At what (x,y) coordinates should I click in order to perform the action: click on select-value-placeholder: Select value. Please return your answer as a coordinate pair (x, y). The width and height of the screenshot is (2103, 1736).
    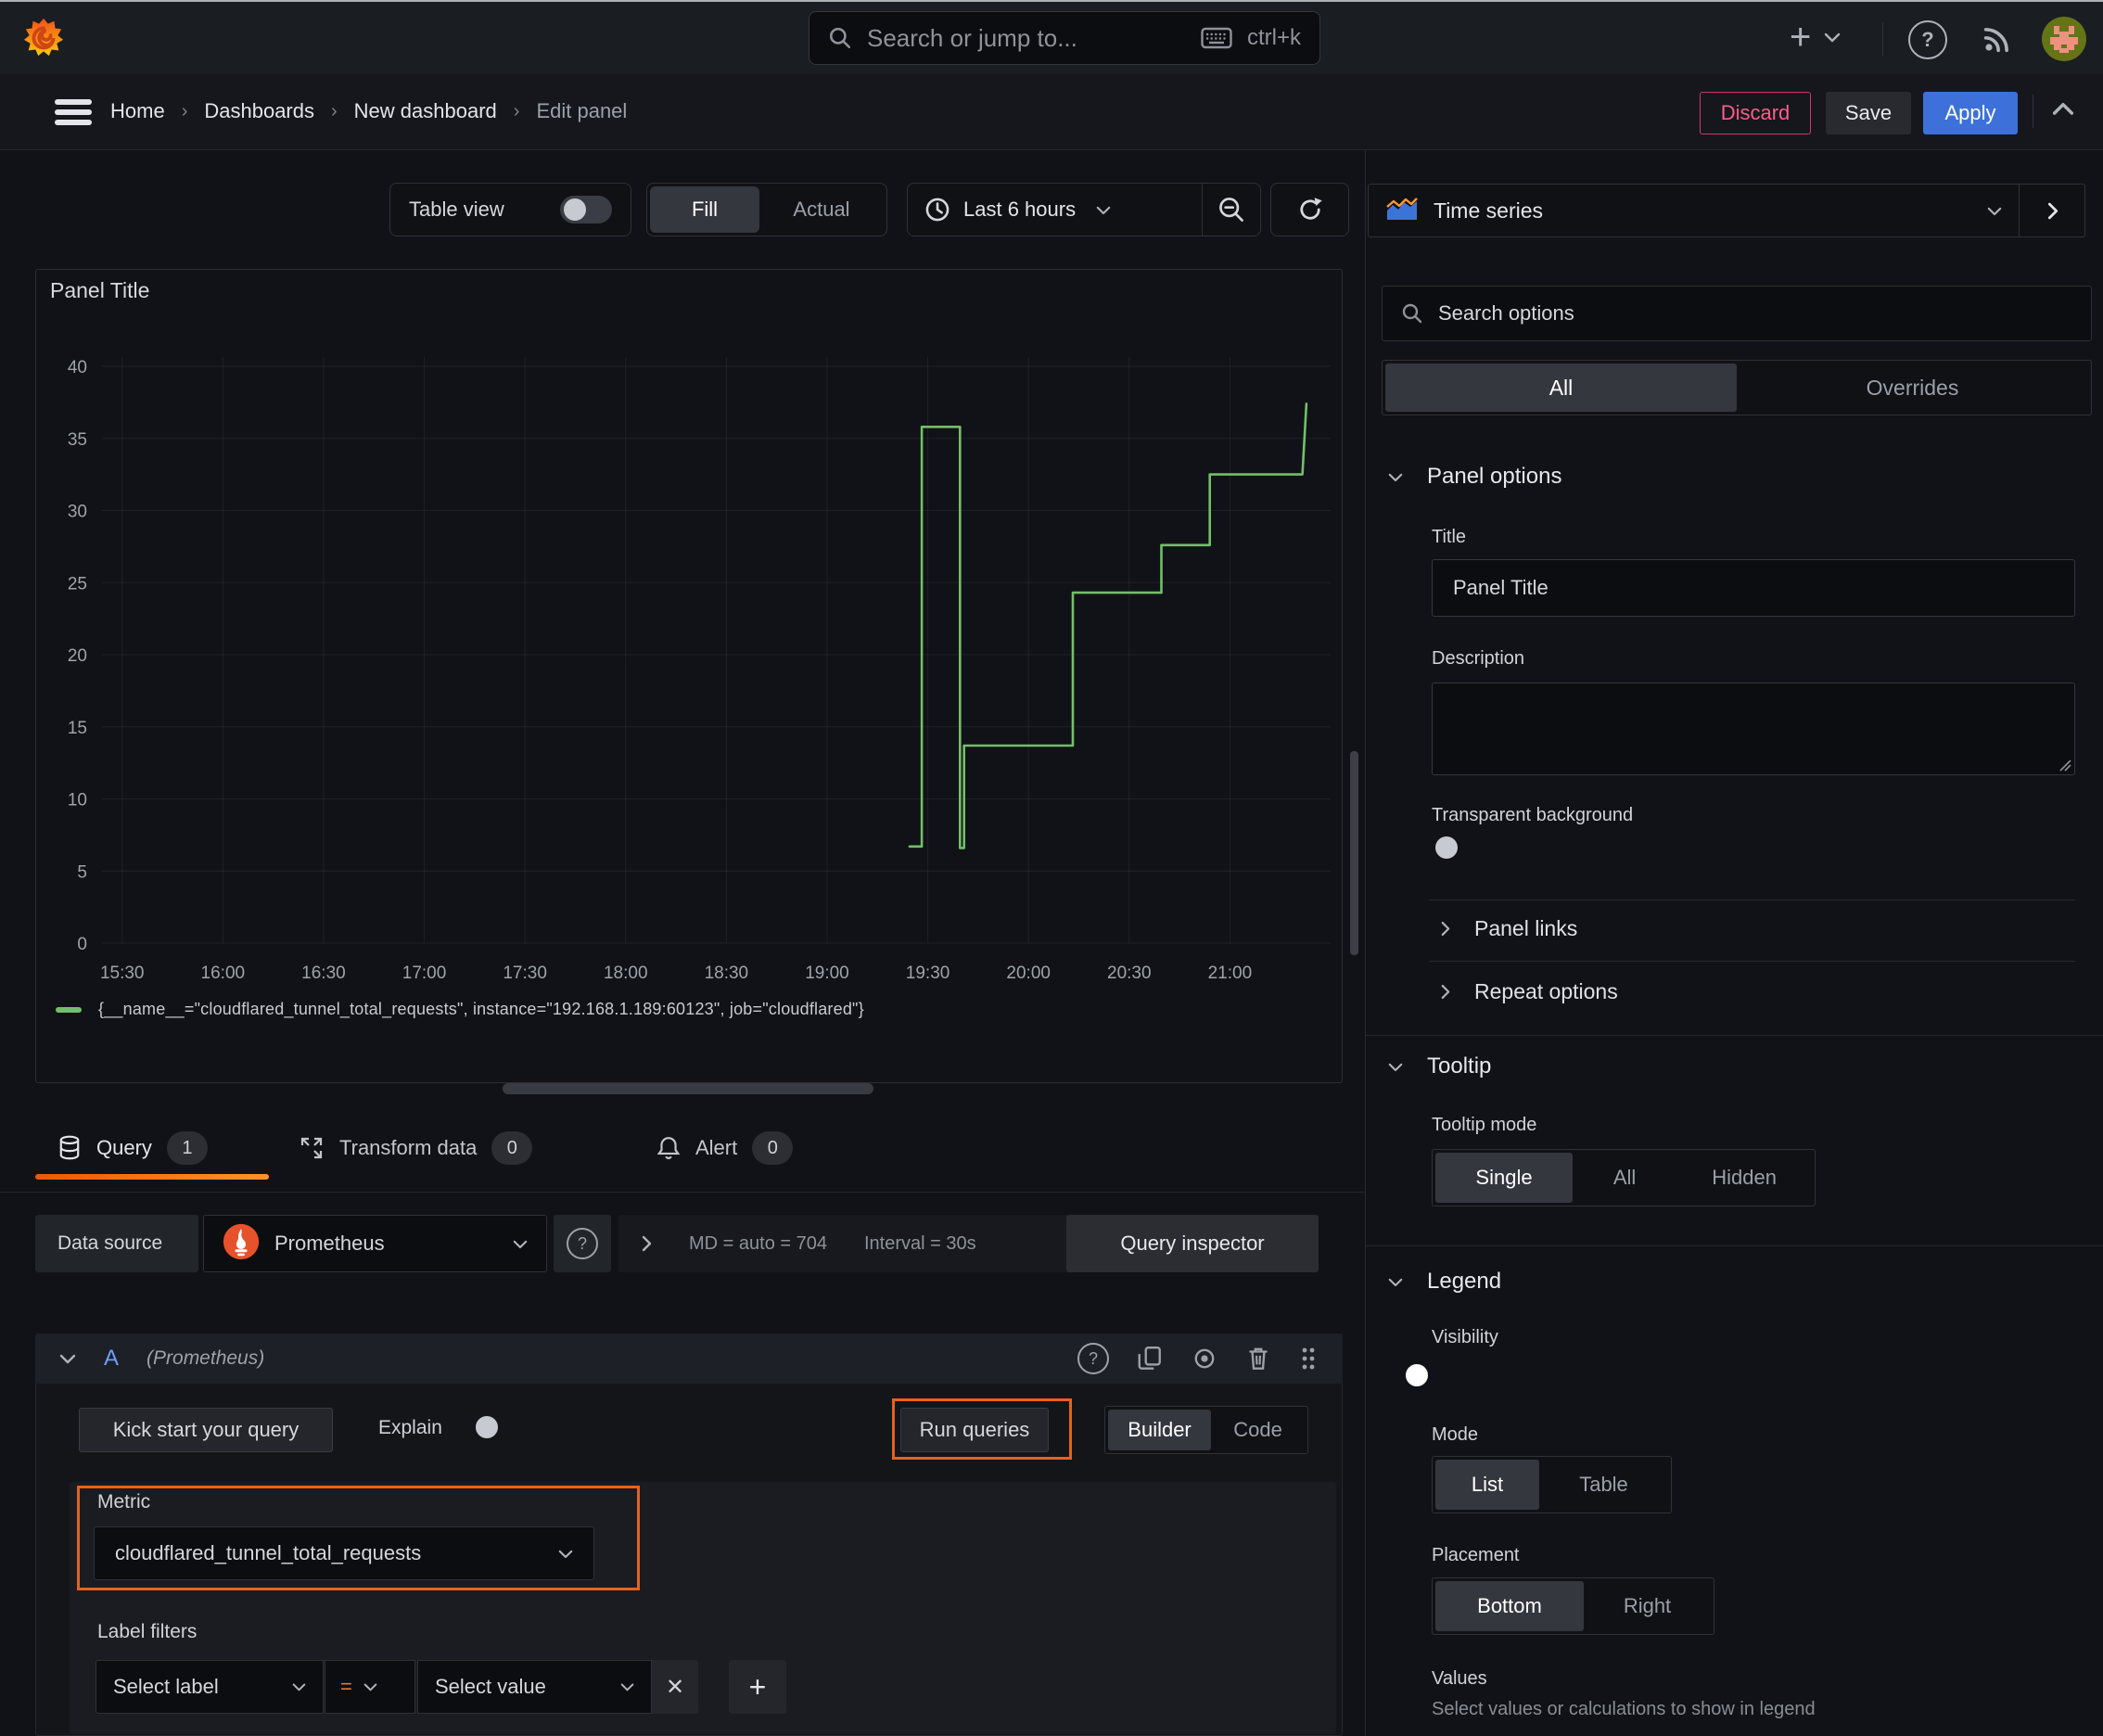
    Looking at the image, I should click on (490, 1686).